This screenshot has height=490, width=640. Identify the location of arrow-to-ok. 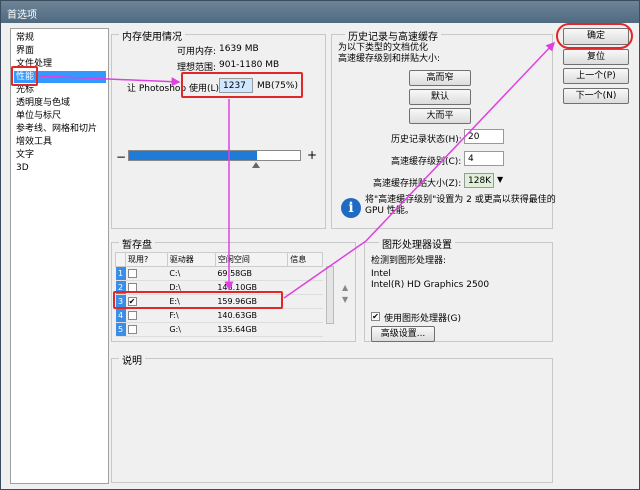
(460, 141).